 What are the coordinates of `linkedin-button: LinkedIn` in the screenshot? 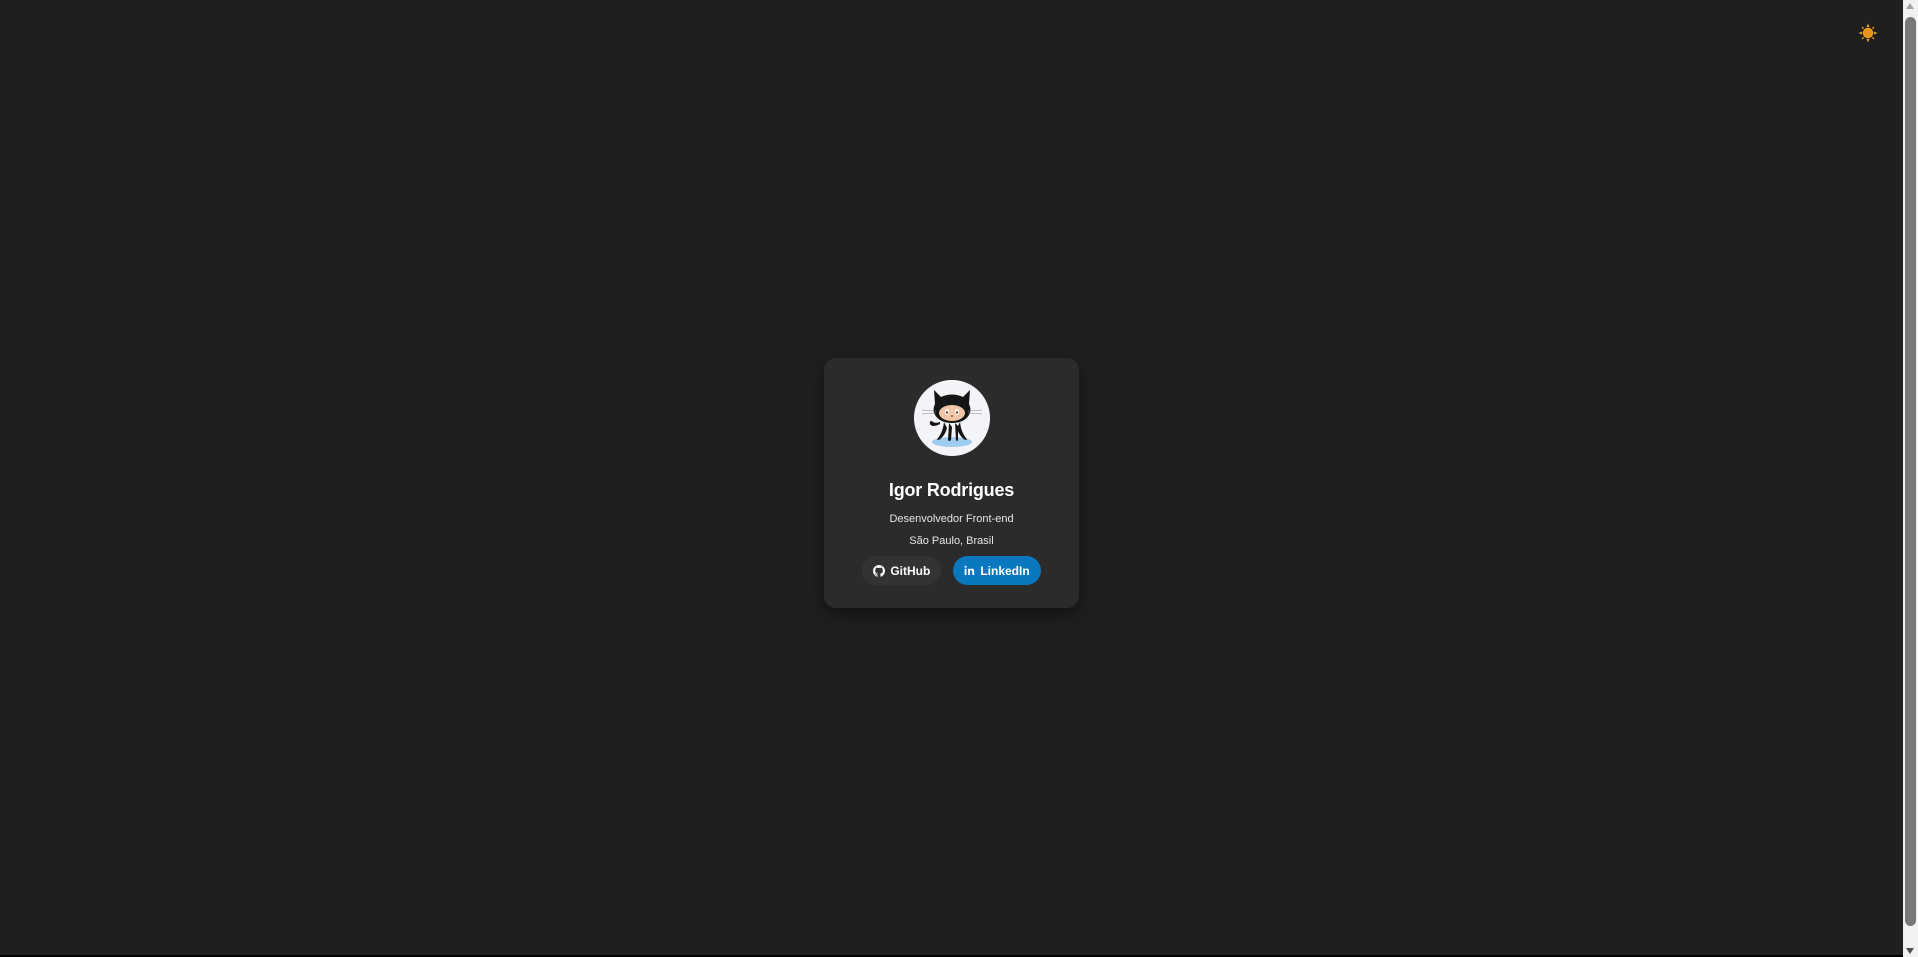 It's located at (997, 570).